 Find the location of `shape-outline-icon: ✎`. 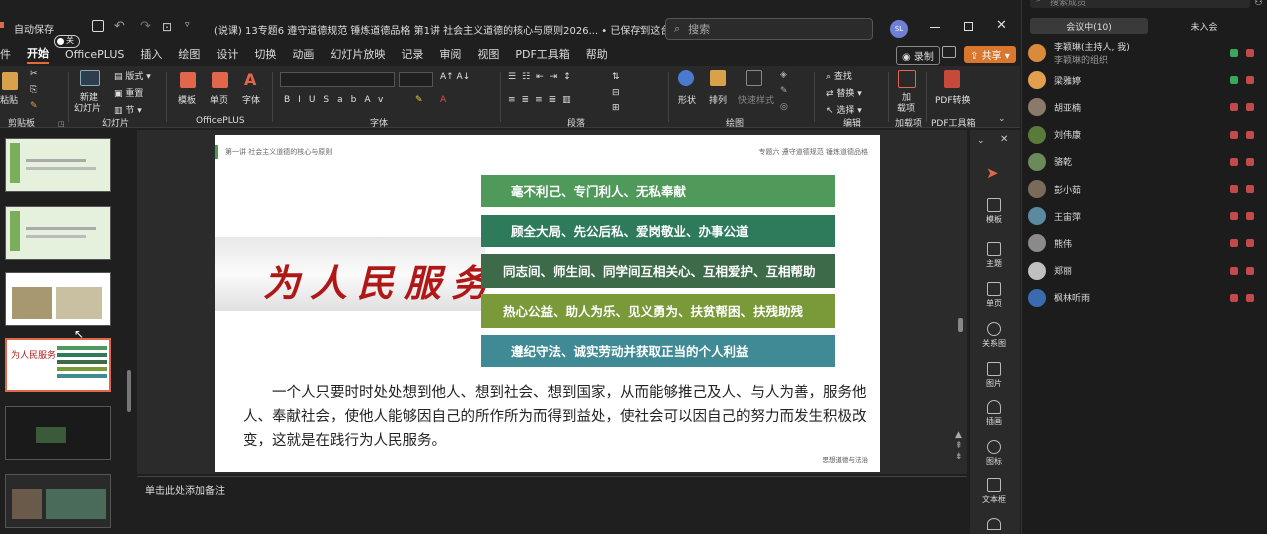

shape-outline-icon: ✎ is located at coordinates (784, 91).